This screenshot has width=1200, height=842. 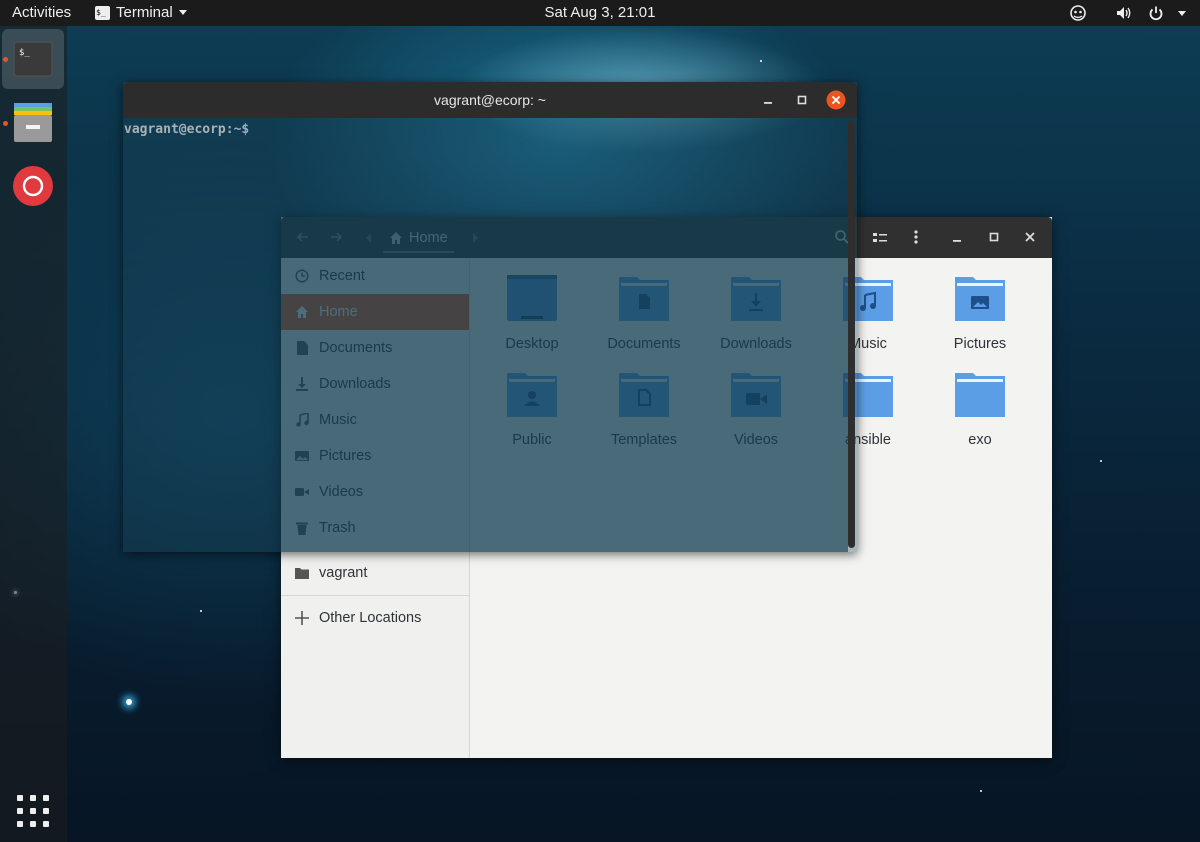 What do you see at coordinates (980, 344) in the screenshot?
I see `folder-label: Pictures` at bounding box center [980, 344].